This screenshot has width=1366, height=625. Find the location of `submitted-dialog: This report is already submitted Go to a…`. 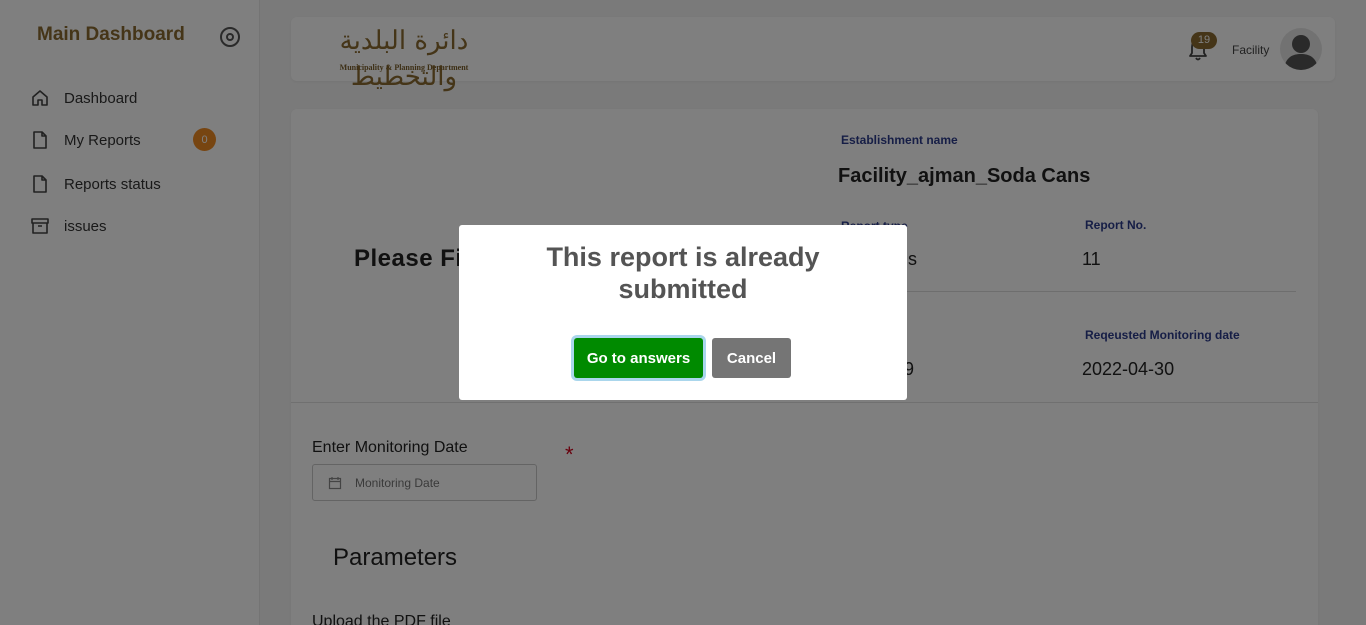

submitted-dialog: This report is already submitted Go to a… is located at coordinates (683, 312).